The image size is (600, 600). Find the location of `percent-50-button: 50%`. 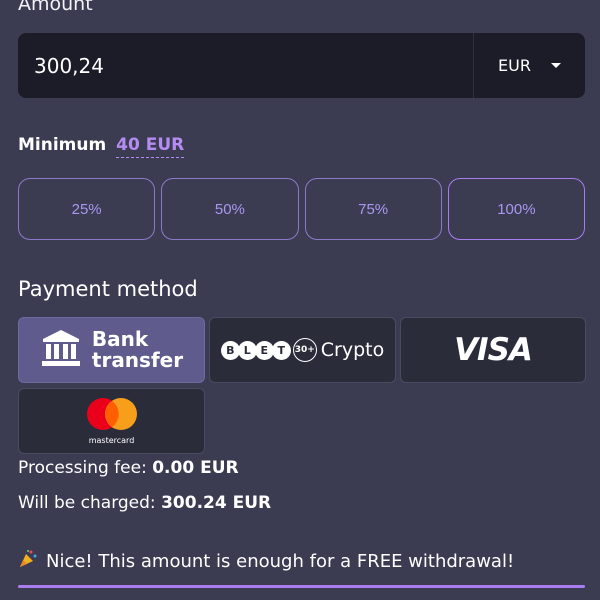

percent-50-button: 50% is located at coordinates (230, 209).